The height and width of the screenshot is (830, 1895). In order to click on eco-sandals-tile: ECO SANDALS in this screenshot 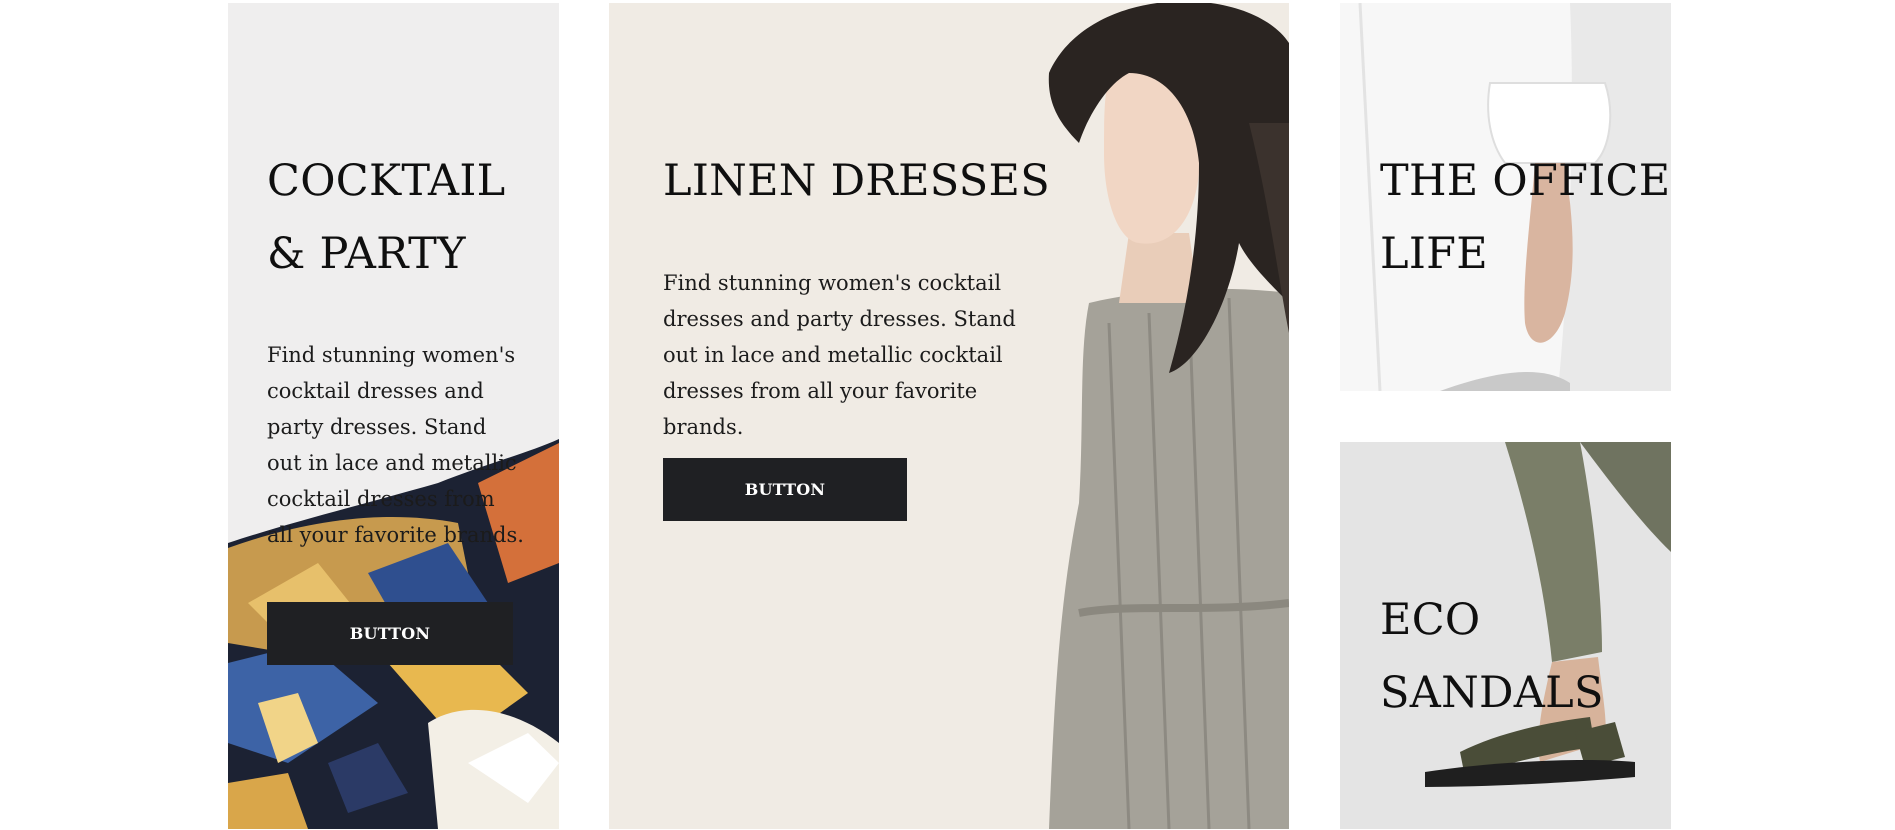, I will do `click(1505, 635)`.